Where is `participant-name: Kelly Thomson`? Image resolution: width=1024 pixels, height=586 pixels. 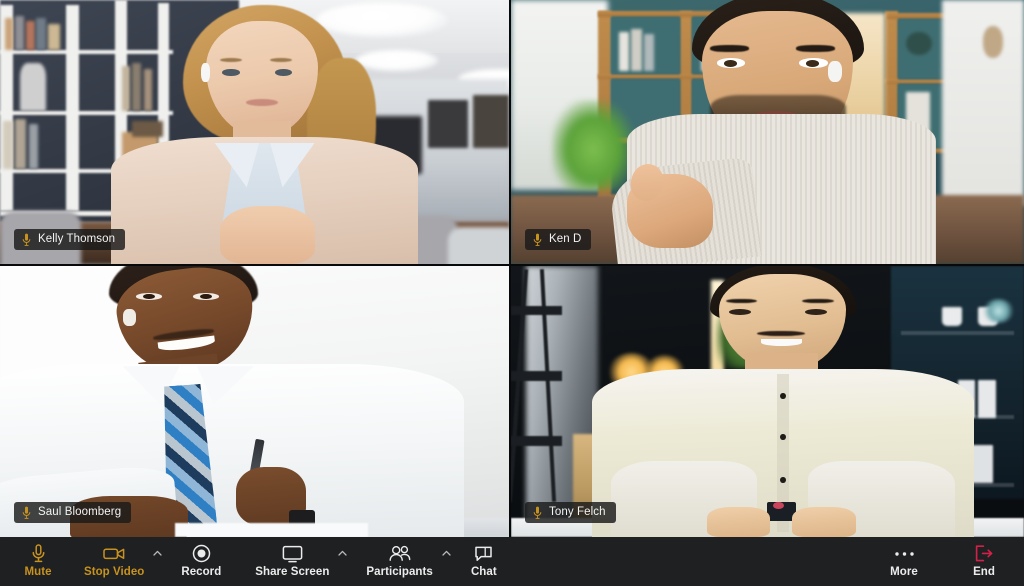
participant-name: Kelly Thomson is located at coordinates (77, 238).